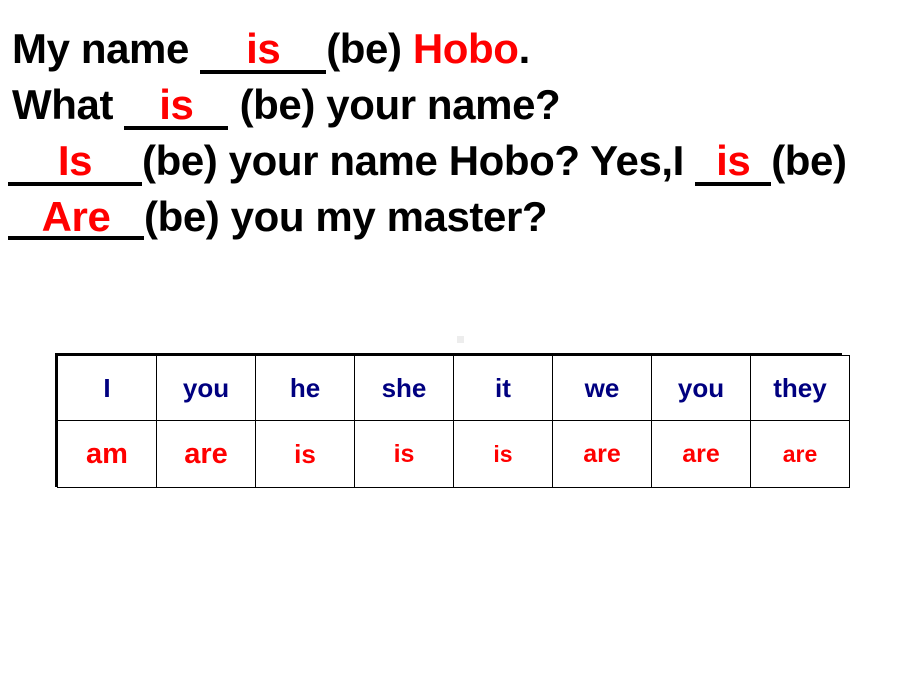 Image resolution: width=920 pixels, height=690 pixels. What do you see at coordinates (305, 454) in the screenshot?
I see `verb-cell-2: is` at bounding box center [305, 454].